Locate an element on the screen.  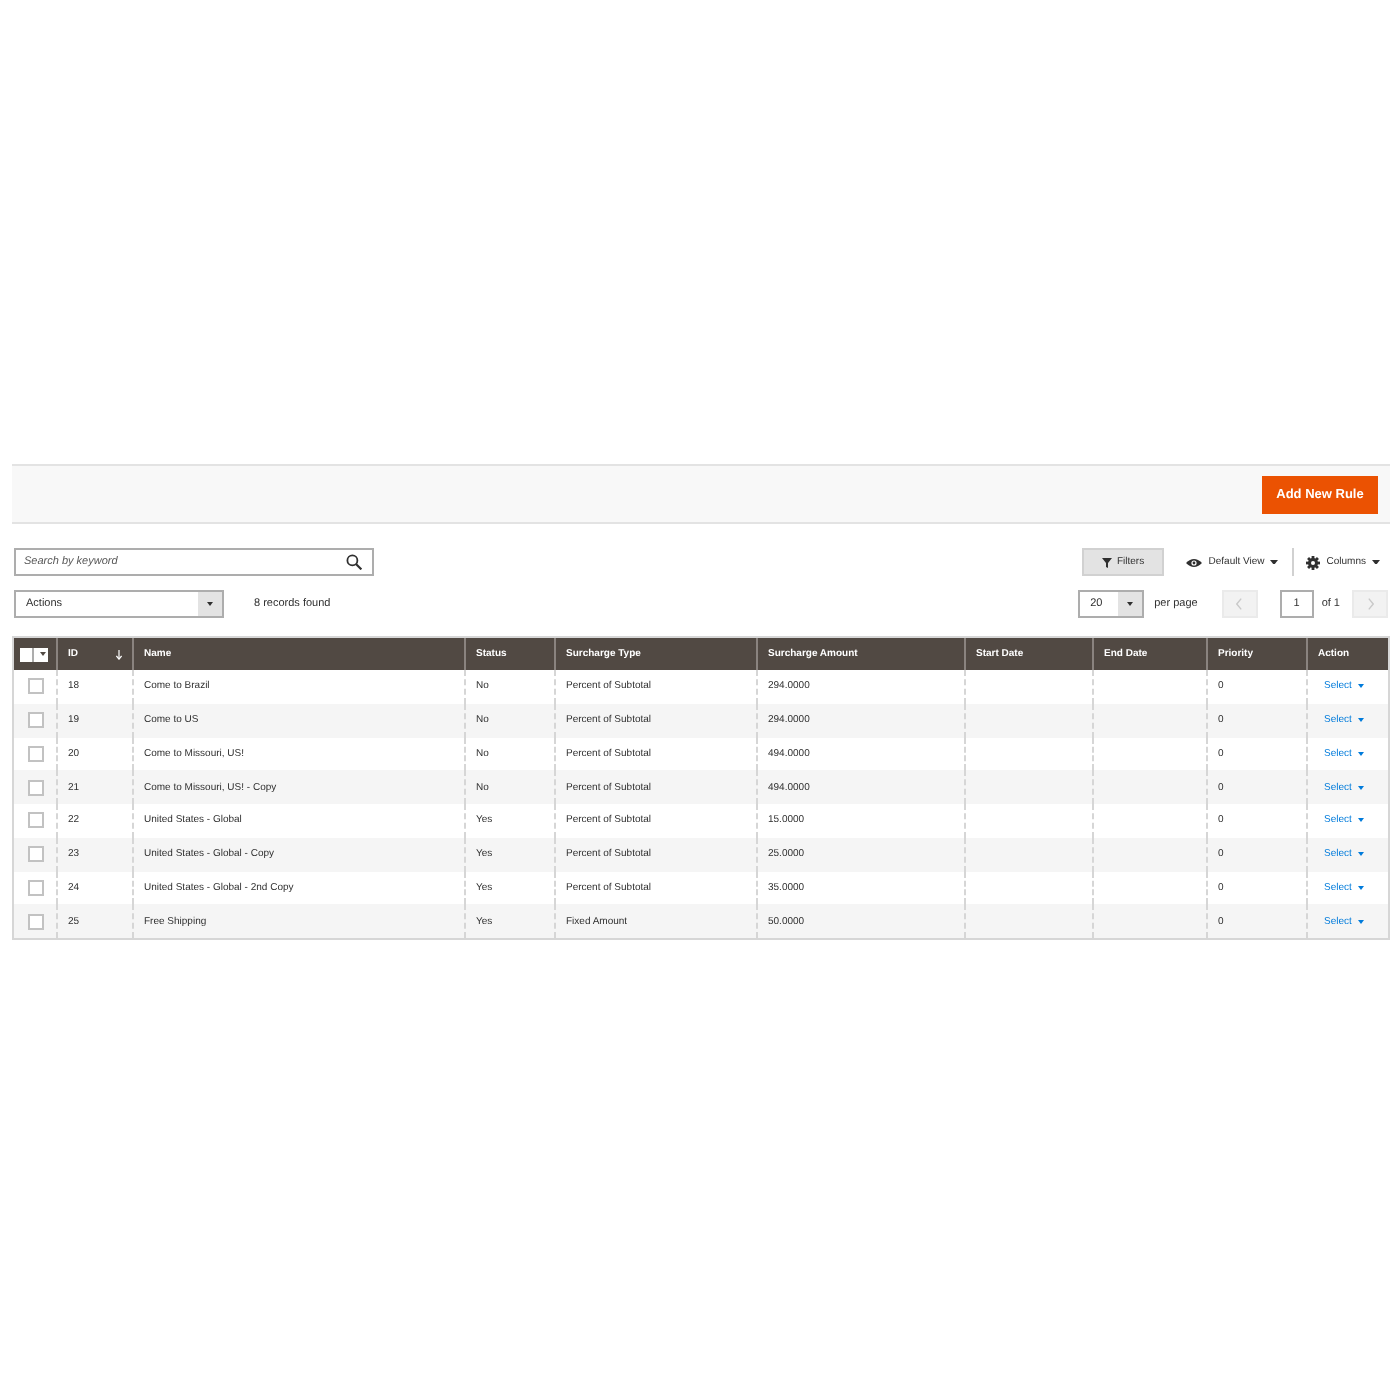
chevron-right-icon is located at coordinates (1370, 604).